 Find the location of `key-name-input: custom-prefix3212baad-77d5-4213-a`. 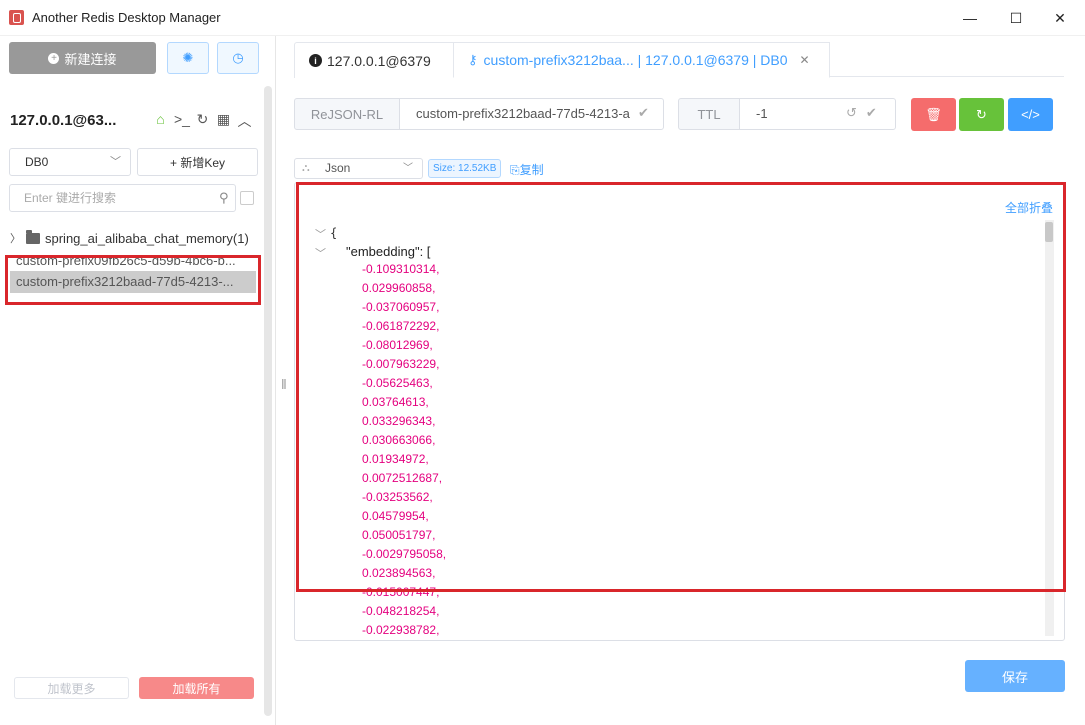

key-name-input: custom-prefix3212baad-77d5-4213-a is located at coordinates (531, 114).